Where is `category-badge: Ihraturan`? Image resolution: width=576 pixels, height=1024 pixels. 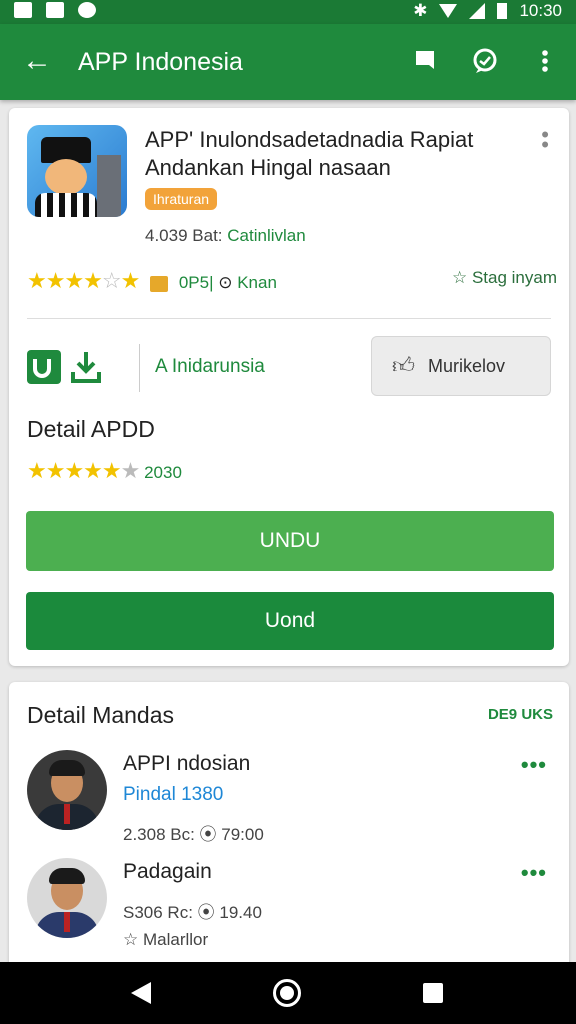 category-badge: Ihraturan is located at coordinates (181, 199).